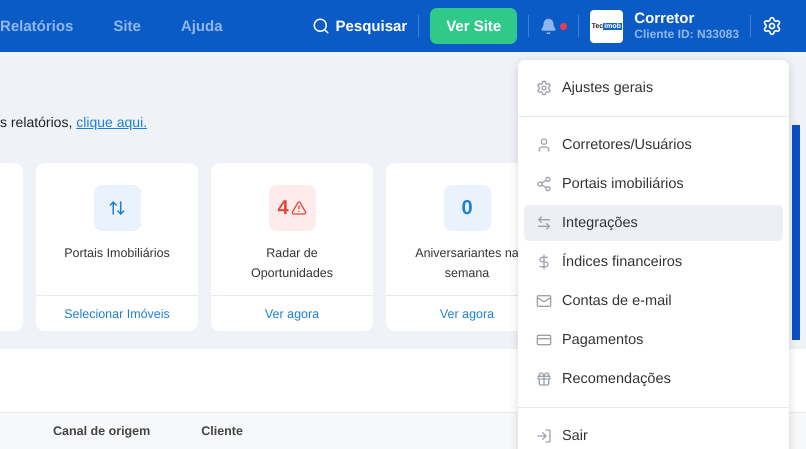 Image resolution: width=806 pixels, height=449 pixels. I want to click on alert-badge: 4, so click(292, 208).